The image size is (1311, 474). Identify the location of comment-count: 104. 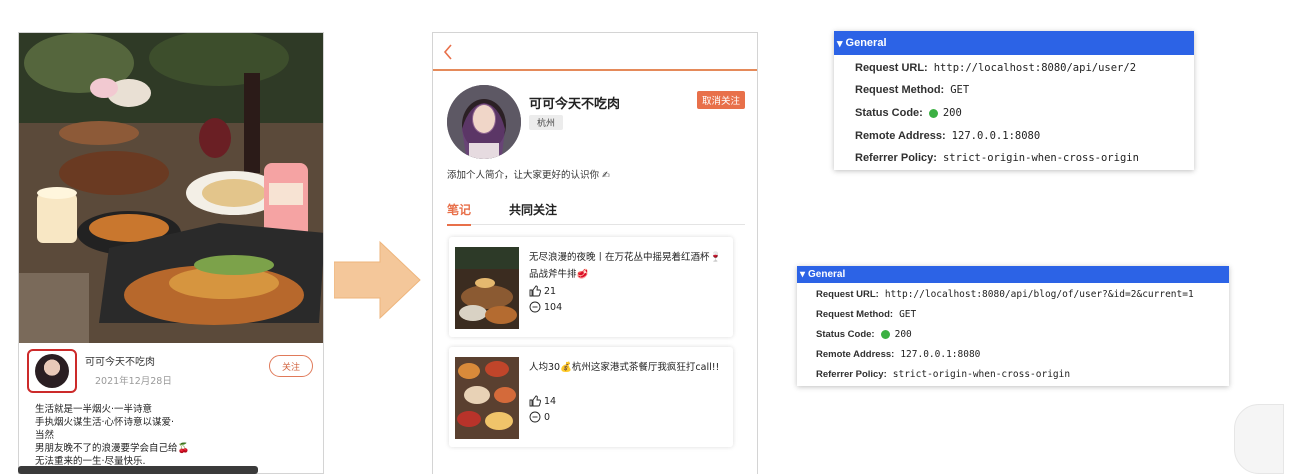
(553, 307).